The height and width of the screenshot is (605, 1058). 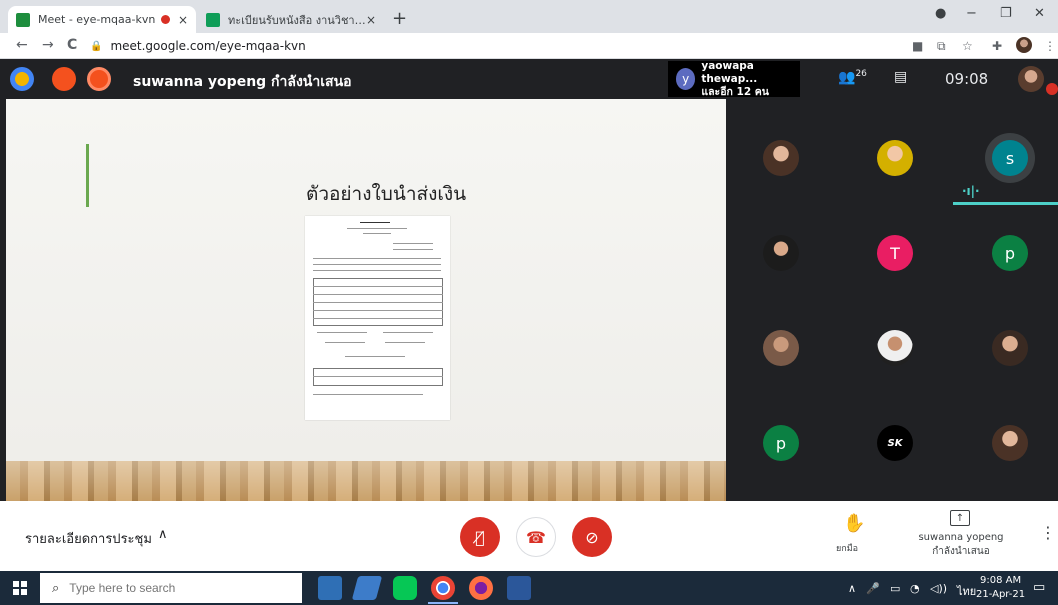 I want to click on mic-off-icon: 🎙̸, so click(x=480, y=537).